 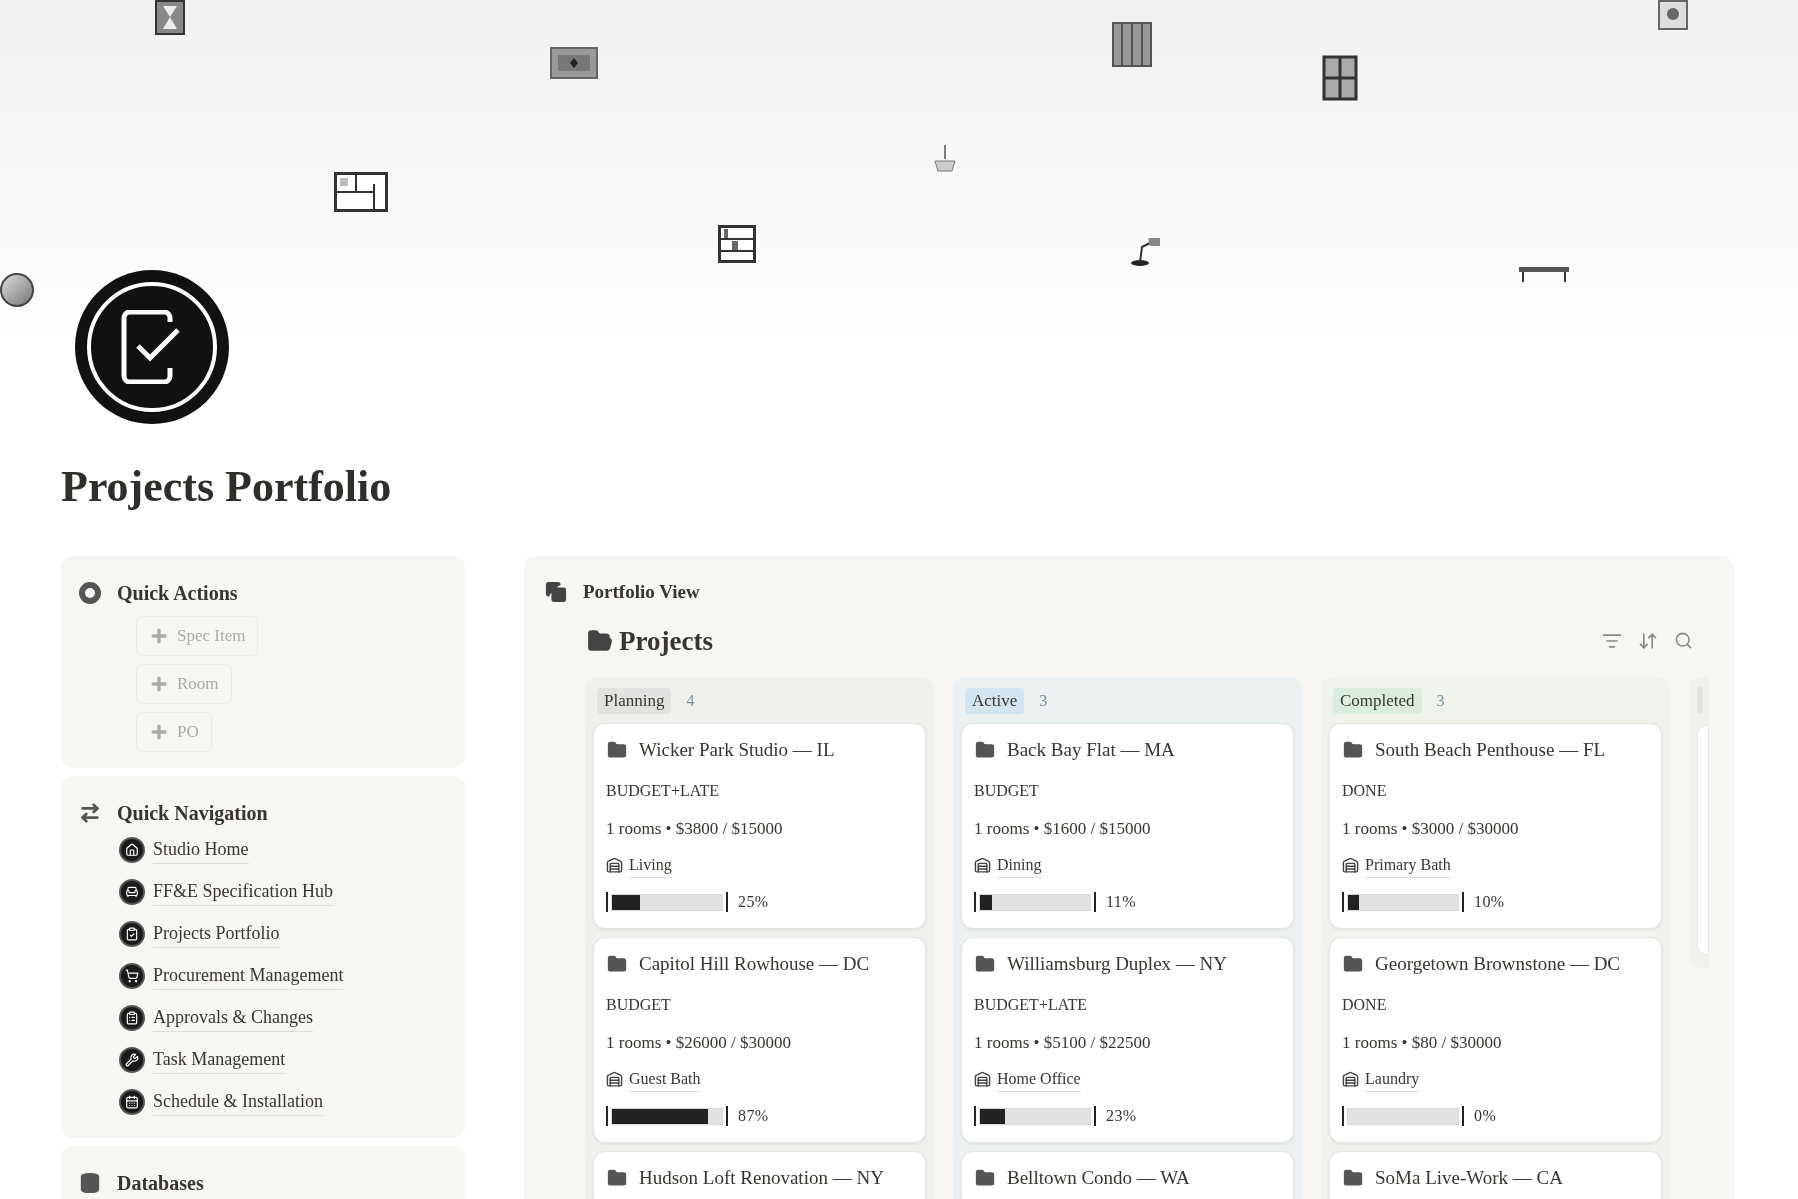 I want to click on arrows-icon, so click(x=90, y=813).